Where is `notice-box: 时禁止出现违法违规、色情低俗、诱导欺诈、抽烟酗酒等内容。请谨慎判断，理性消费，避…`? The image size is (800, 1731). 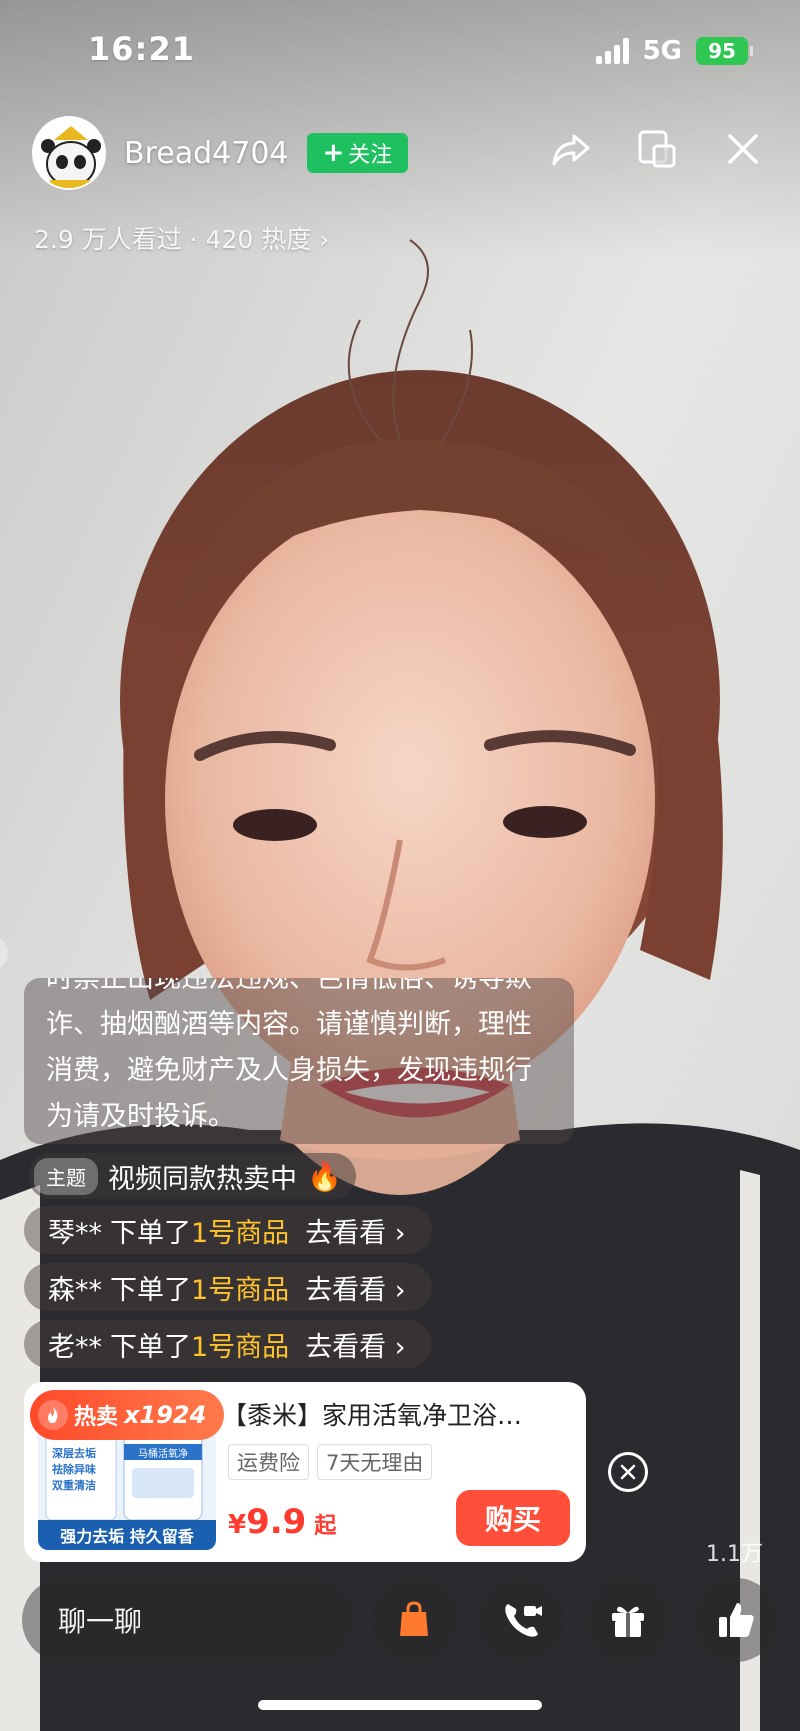
notice-box: 时禁止出现违法违规、色情低俗、诱导欺诈、抽烟酗酒等内容。请谨慎判断，理性消费，避… is located at coordinates (299, 1061).